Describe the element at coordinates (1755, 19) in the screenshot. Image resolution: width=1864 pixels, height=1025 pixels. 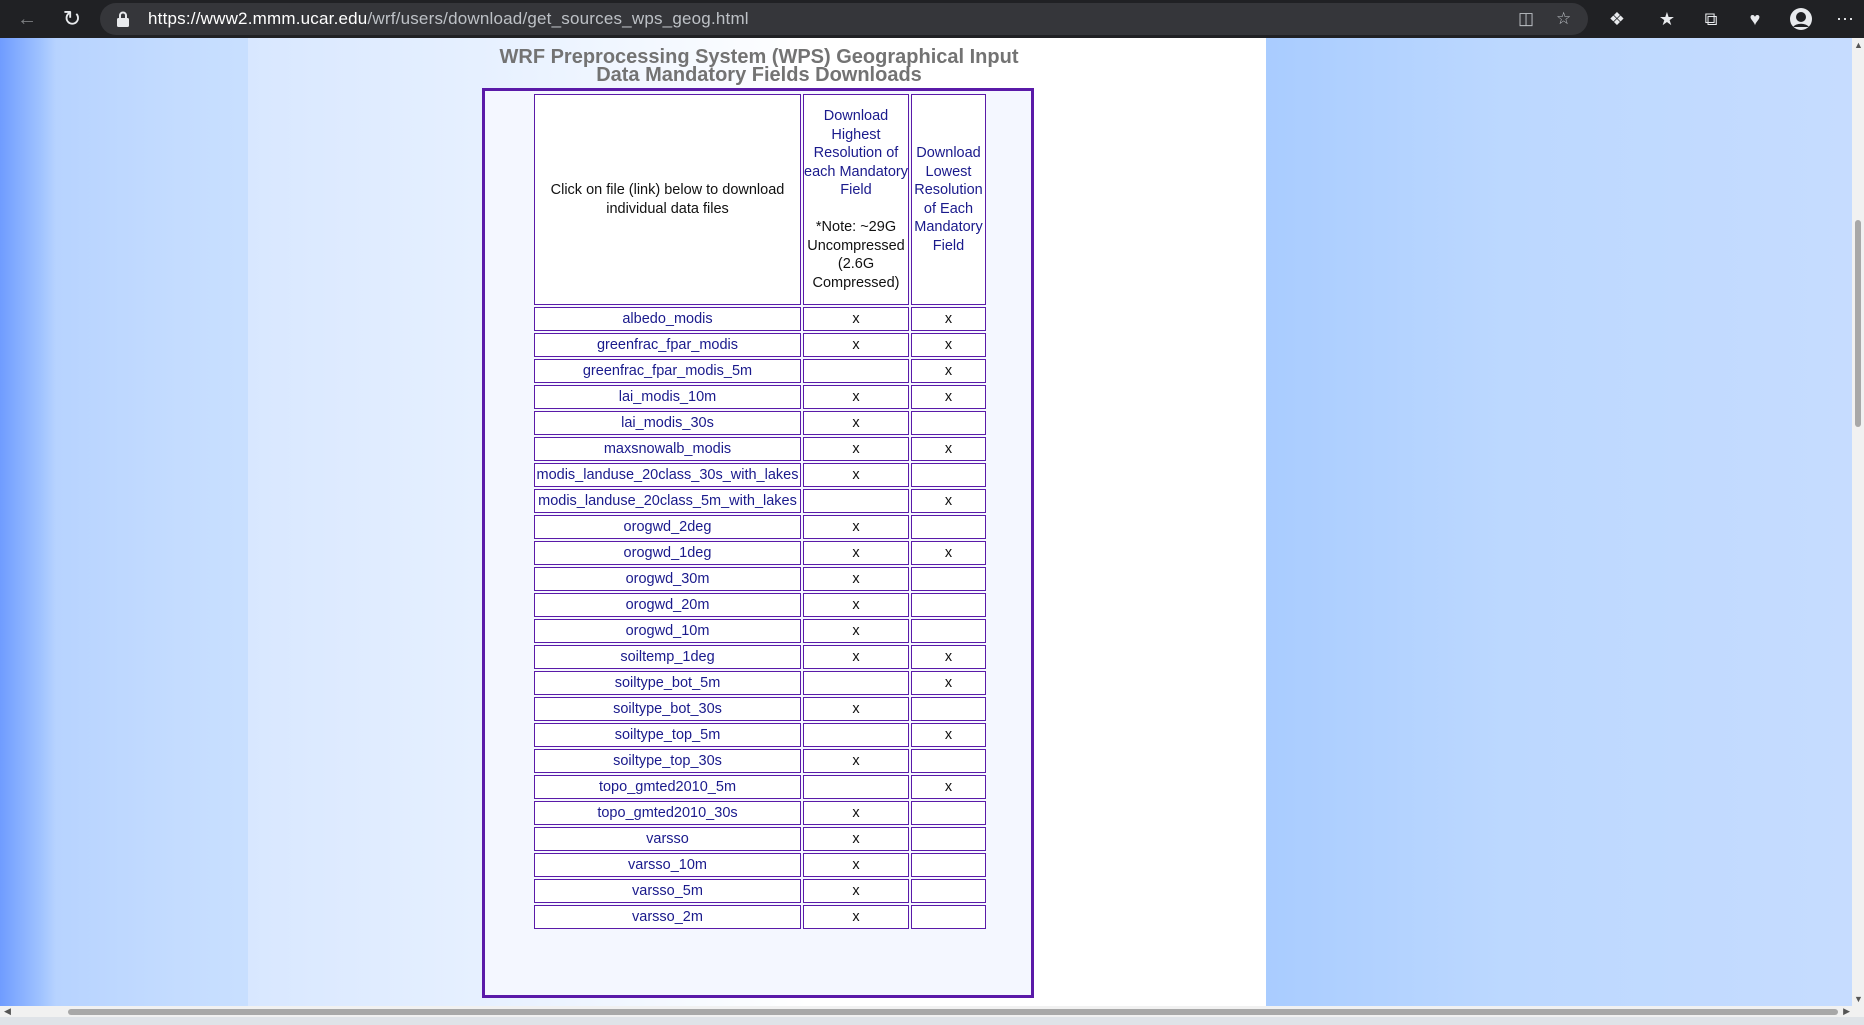
I see `browser-essentials-icon: ♥` at that location.